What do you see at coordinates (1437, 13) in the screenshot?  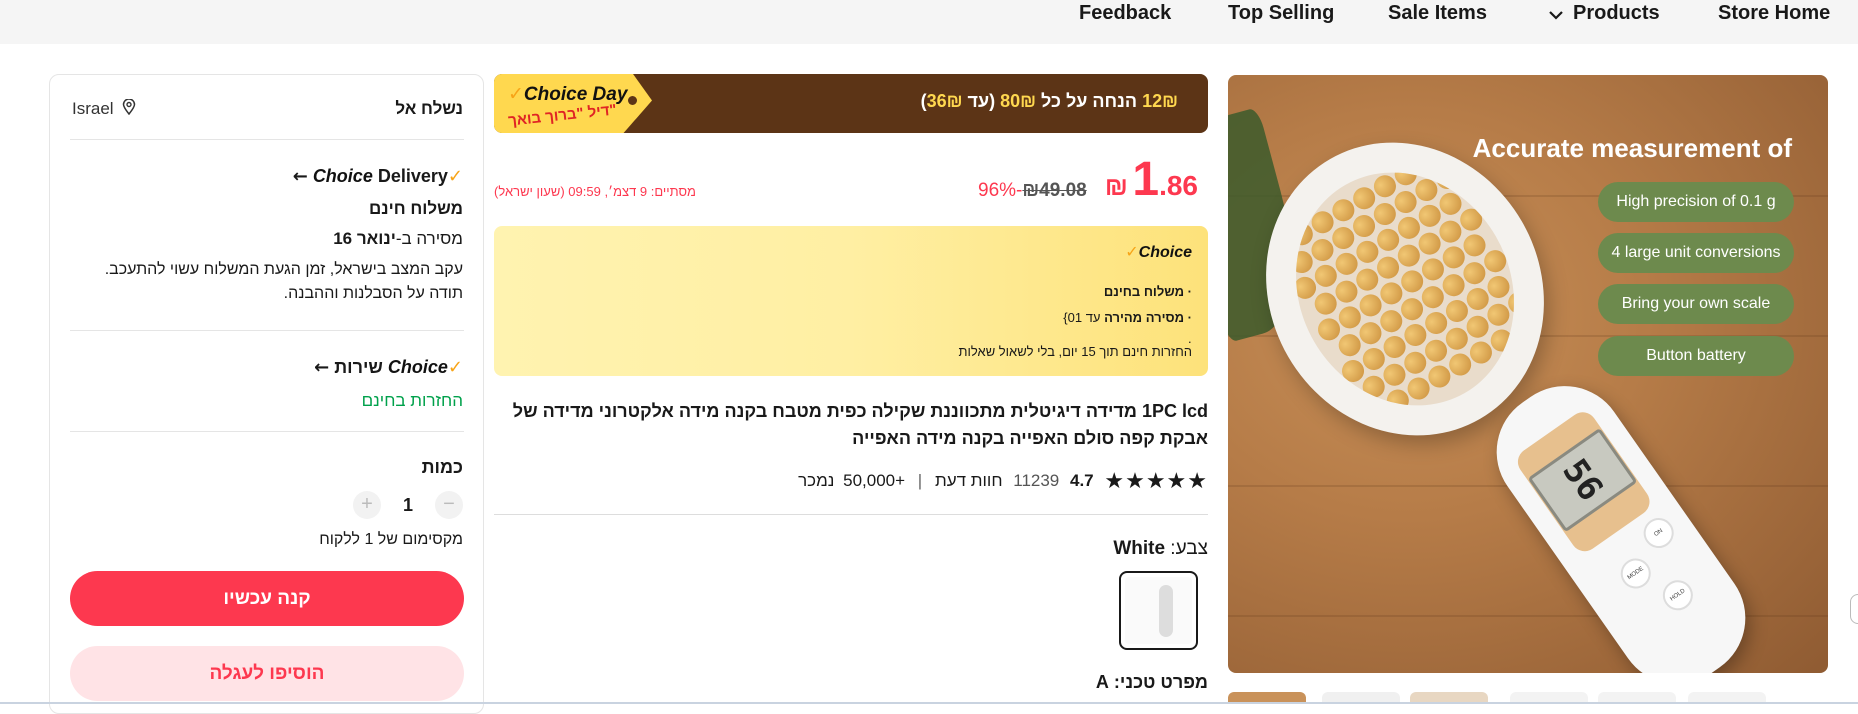 I see `nav-sale-items: Sale Items` at bounding box center [1437, 13].